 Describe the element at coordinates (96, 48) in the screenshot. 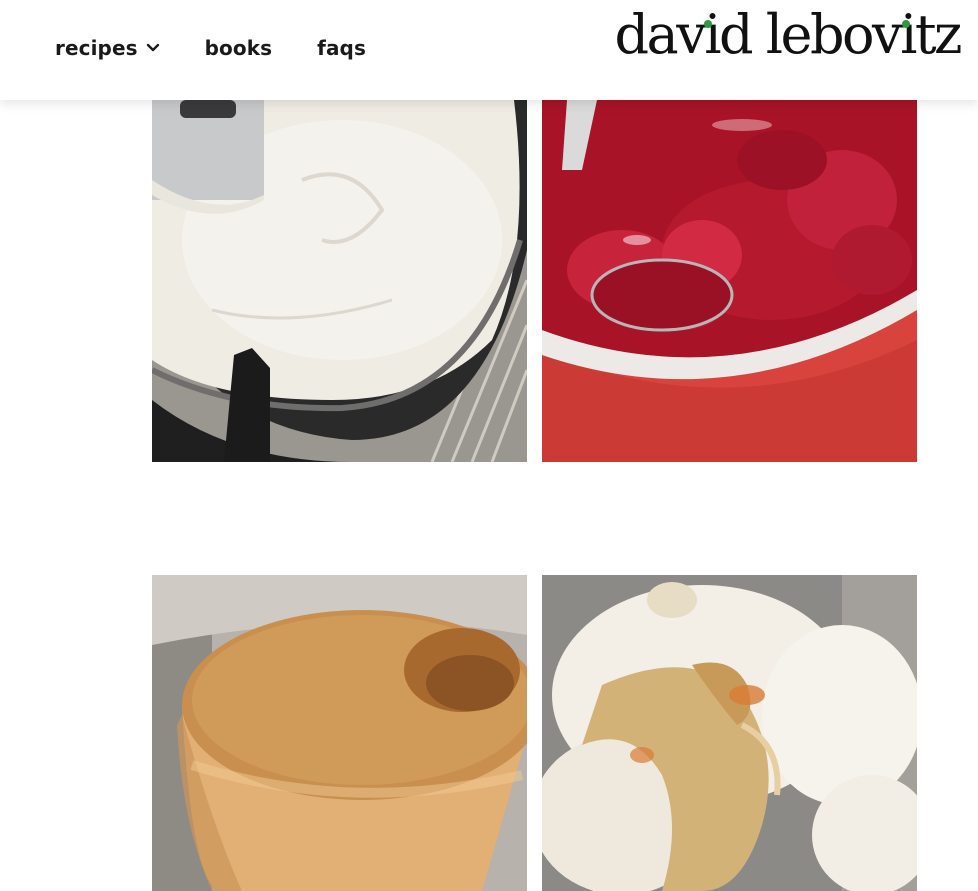

I see `nav-recipes-label: recipes` at that location.